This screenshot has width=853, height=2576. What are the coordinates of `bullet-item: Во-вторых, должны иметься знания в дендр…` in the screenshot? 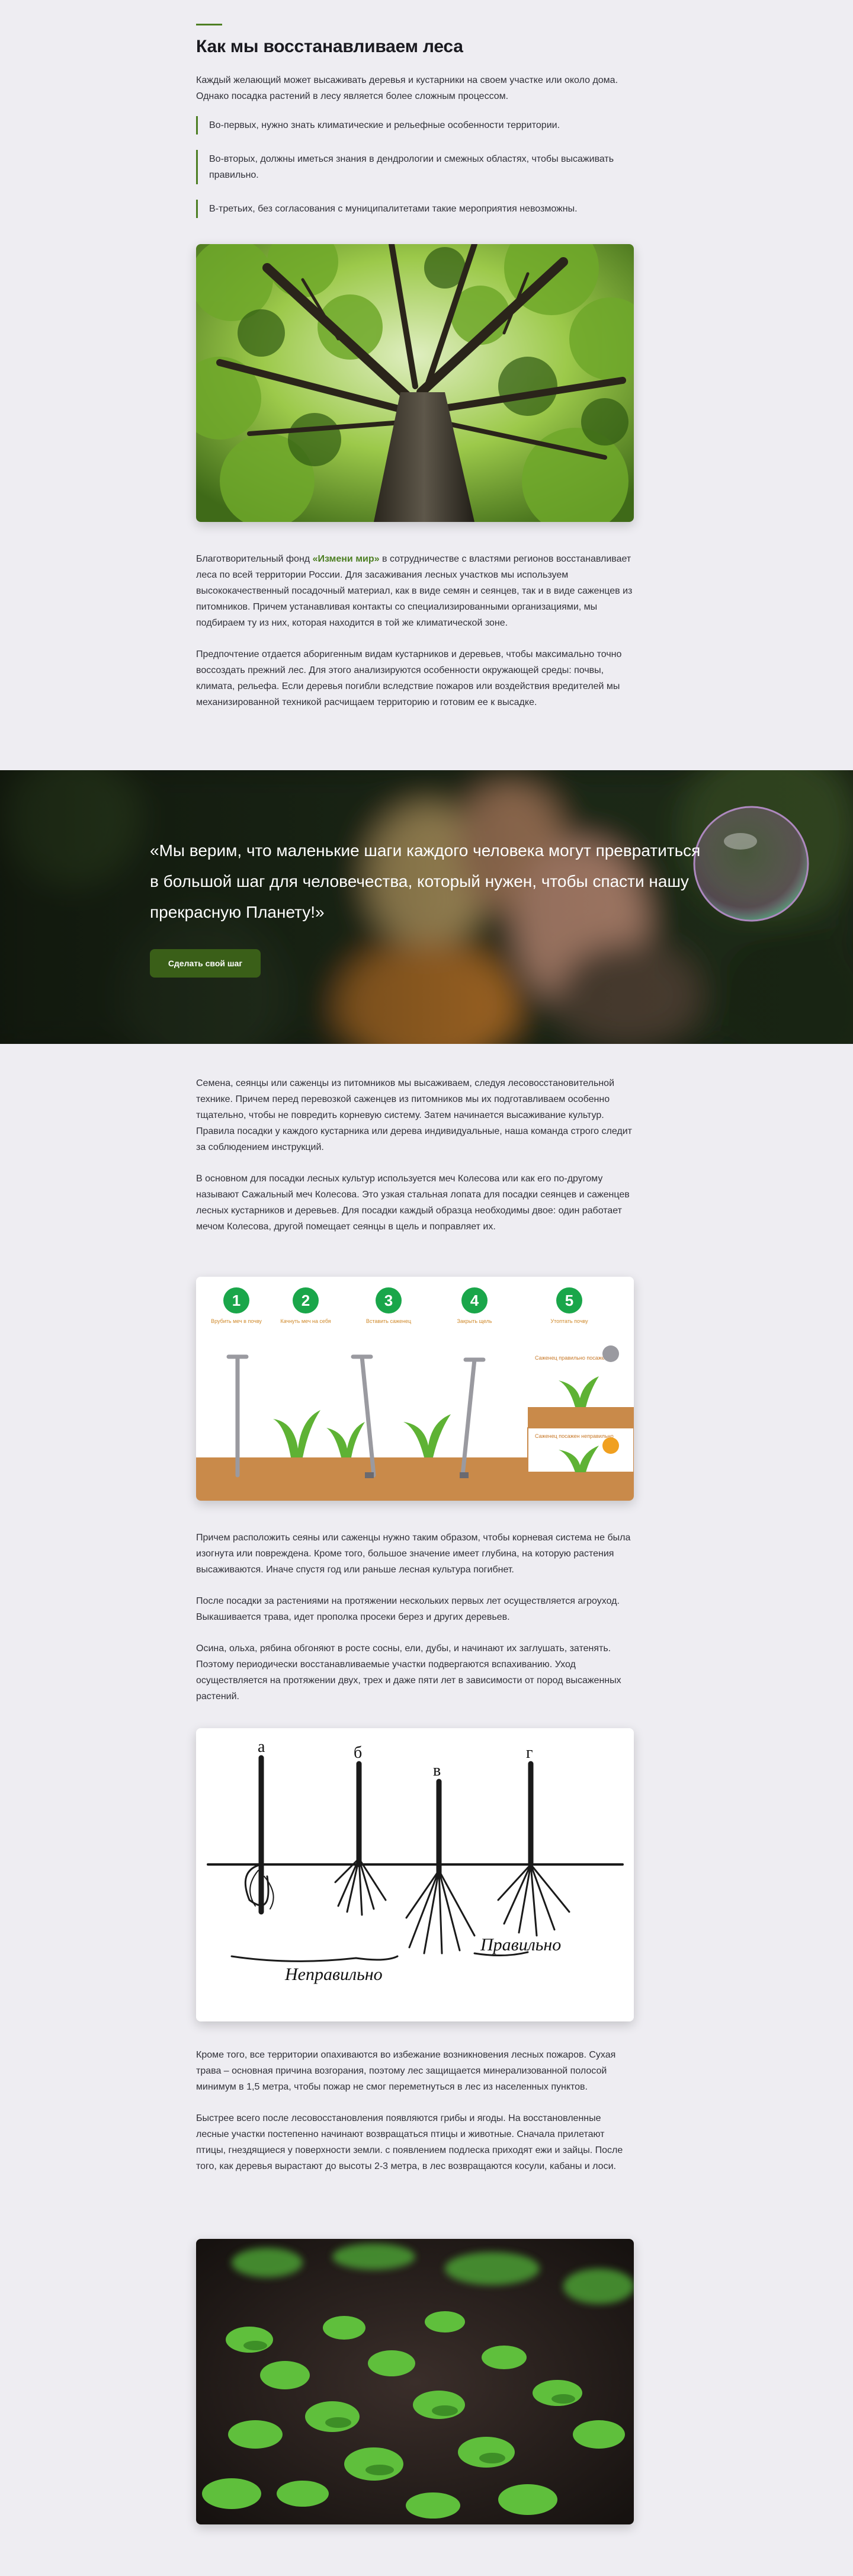 It's located at (415, 167).